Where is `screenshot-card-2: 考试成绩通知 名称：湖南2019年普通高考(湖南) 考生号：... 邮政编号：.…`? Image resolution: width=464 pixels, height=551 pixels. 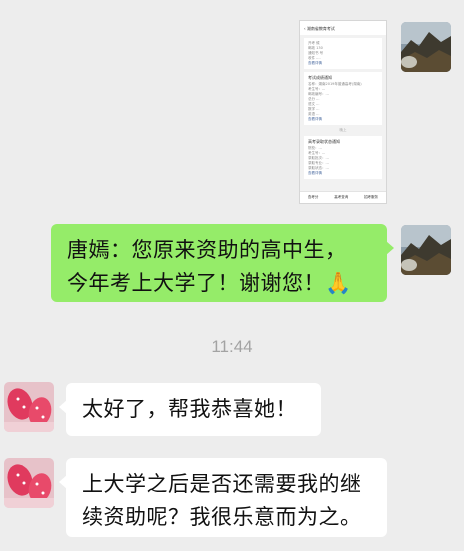
screenshot-card-2: 考试成绩通知 名称：湖南2019年普通高考(湖南) 考生号：... 邮政编号：.… is located at coordinates (343, 98).